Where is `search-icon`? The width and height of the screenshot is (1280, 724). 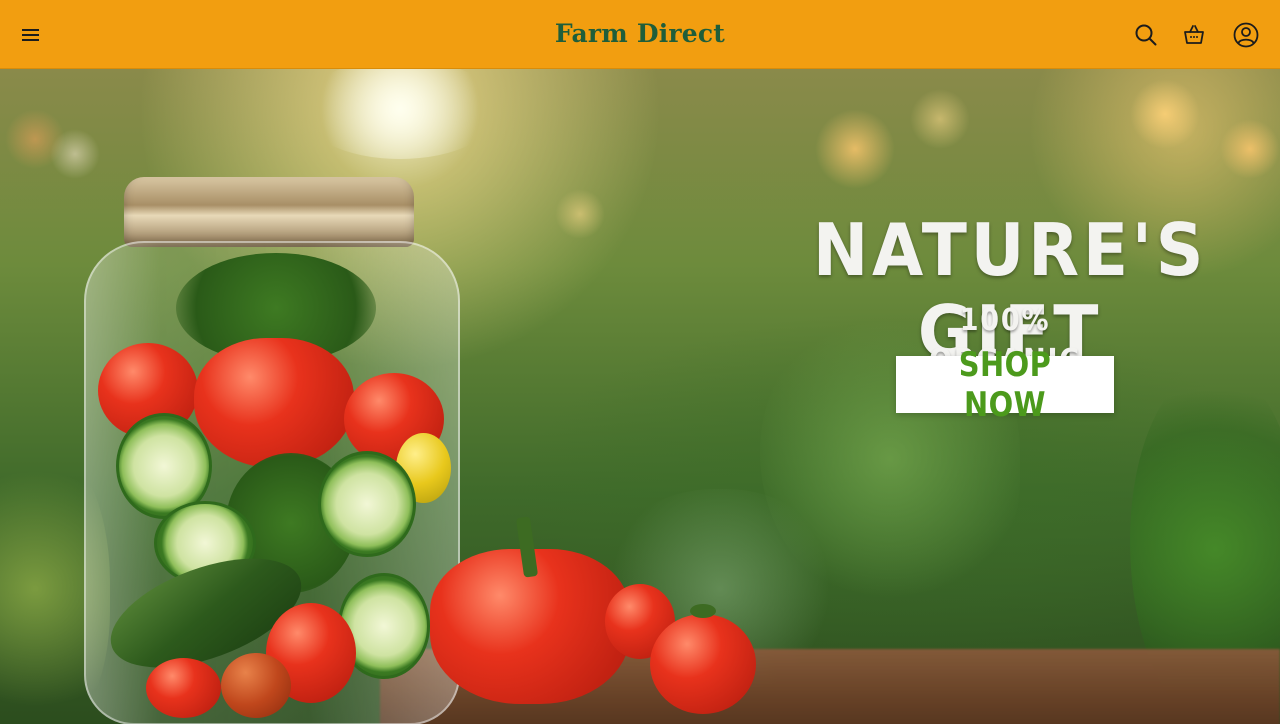
search-icon is located at coordinates (1146, 35).